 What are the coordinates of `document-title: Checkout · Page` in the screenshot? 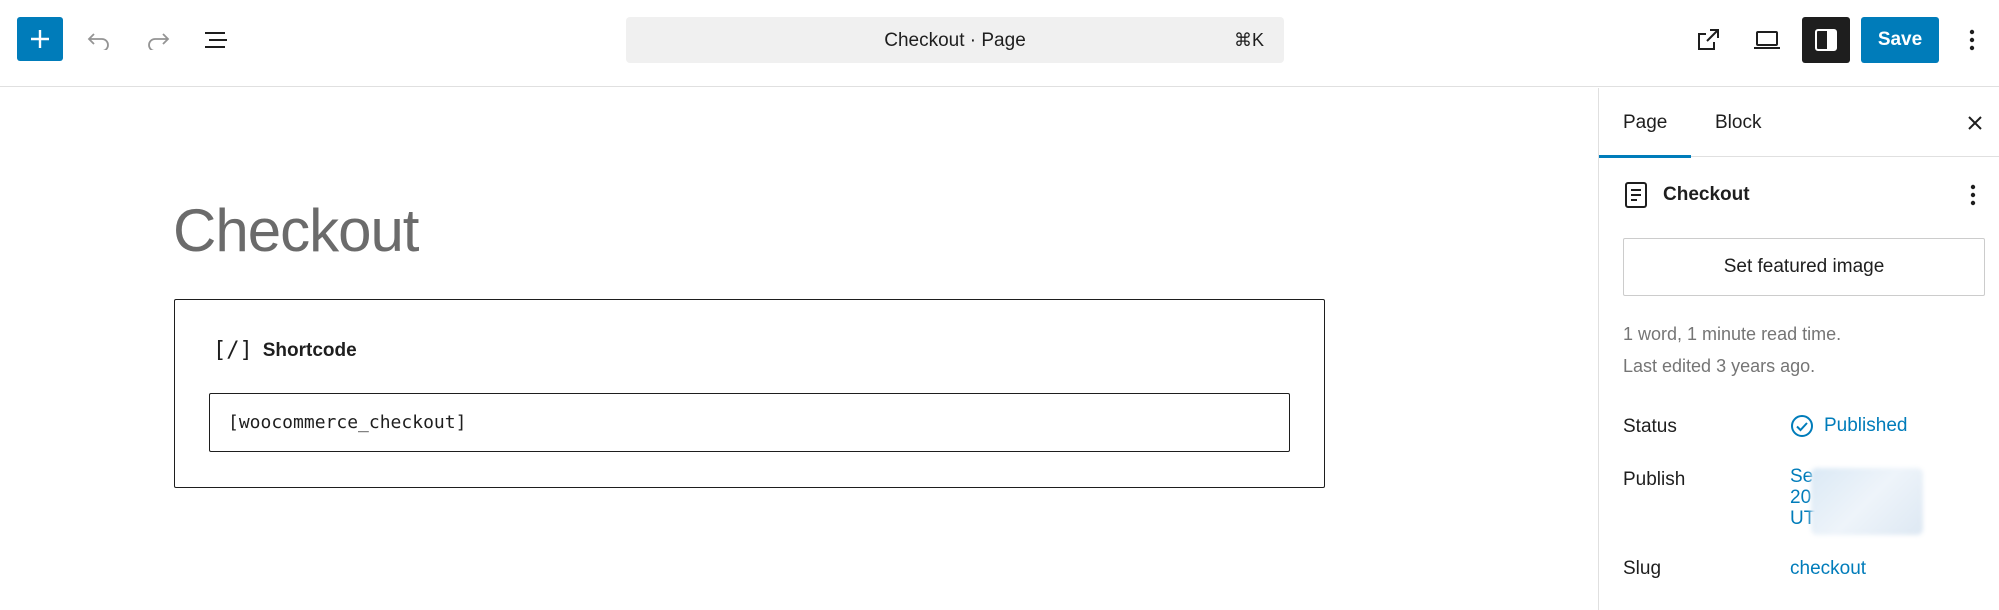 It's located at (955, 40).